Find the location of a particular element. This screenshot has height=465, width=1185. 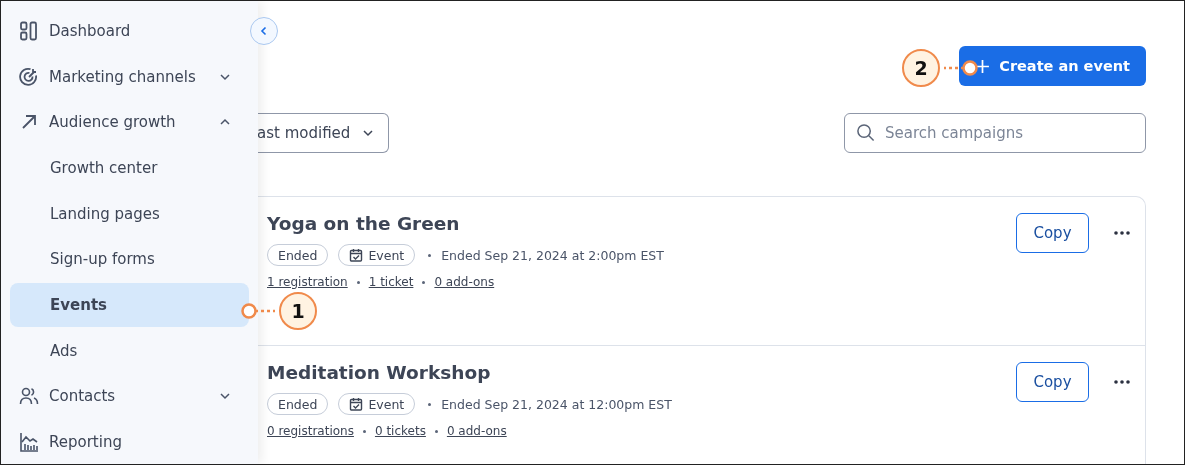

sidebar-item: Marketing channels is located at coordinates (125, 76).